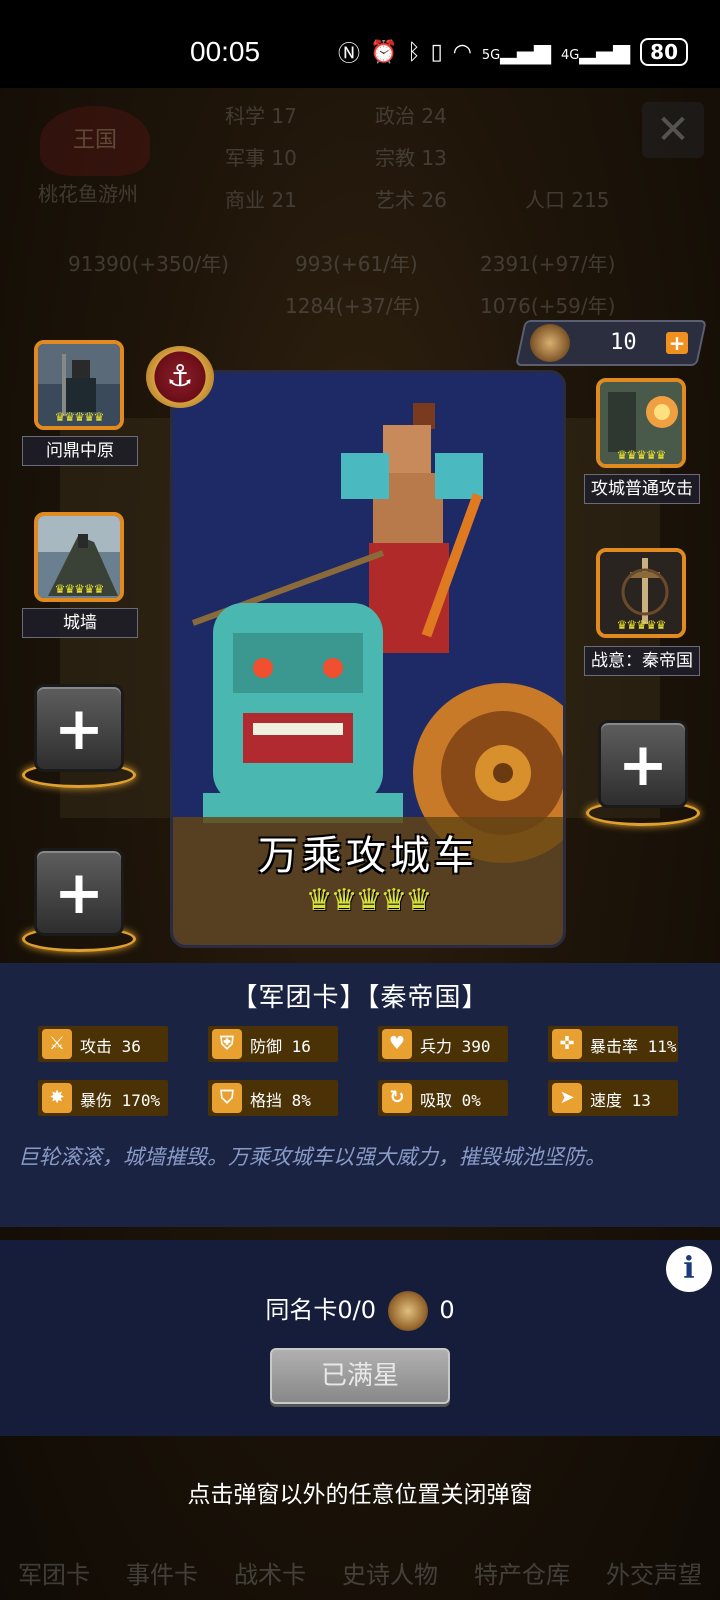 The width and height of the screenshot is (720, 1600). Describe the element at coordinates (360, 1495) in the screenshot. I see `close-hint: 点击弹窗以外的任意位置关闭弹窗` at that location.